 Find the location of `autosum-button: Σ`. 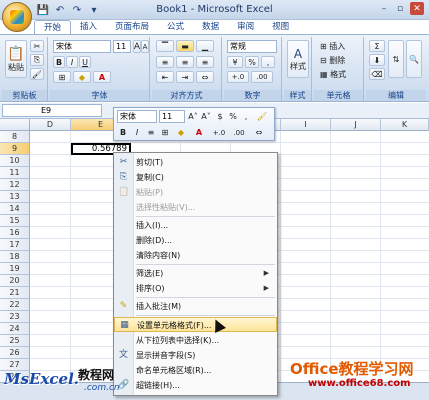

autosum-button: Σ is located at coordinates (377, 46).